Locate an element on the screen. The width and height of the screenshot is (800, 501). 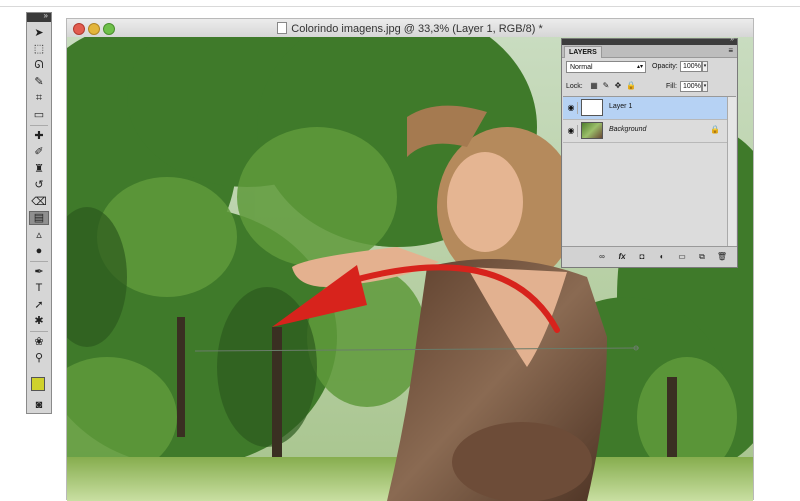
layers-footer: ∞ fx ◘ ◐ ▭ ⧉ 🗑 is located at coordinates (649, 256).